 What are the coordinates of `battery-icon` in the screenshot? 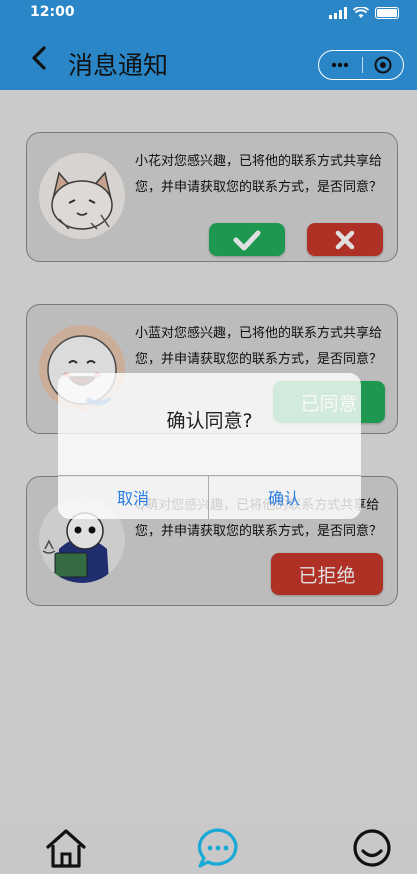 It's located at (387, 13).